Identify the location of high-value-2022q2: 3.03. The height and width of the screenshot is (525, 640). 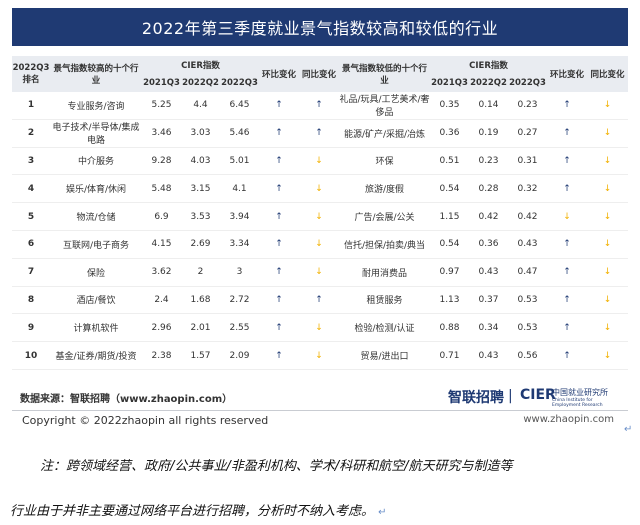
(200, 133).